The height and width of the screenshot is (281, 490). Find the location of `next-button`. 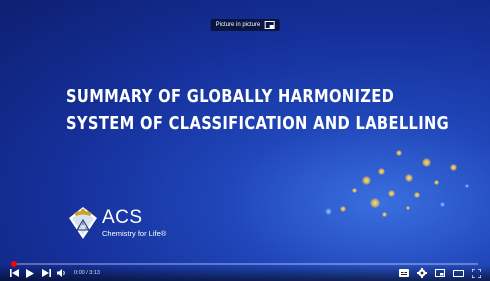

next-button is located at coordinates (46, 273).